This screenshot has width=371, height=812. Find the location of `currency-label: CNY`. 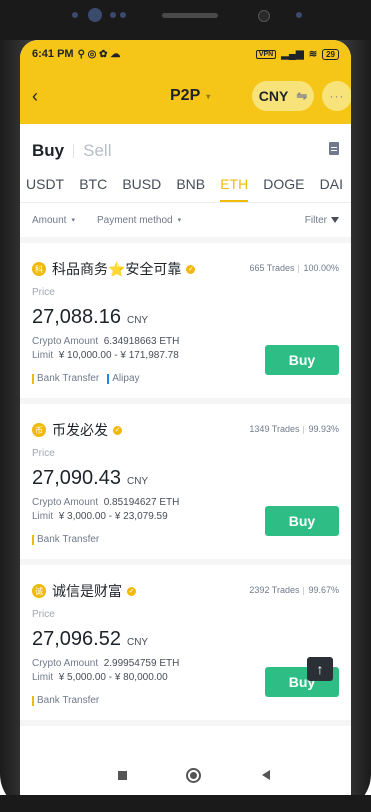

currency-label: CNY is located at coordinates (273, 96).